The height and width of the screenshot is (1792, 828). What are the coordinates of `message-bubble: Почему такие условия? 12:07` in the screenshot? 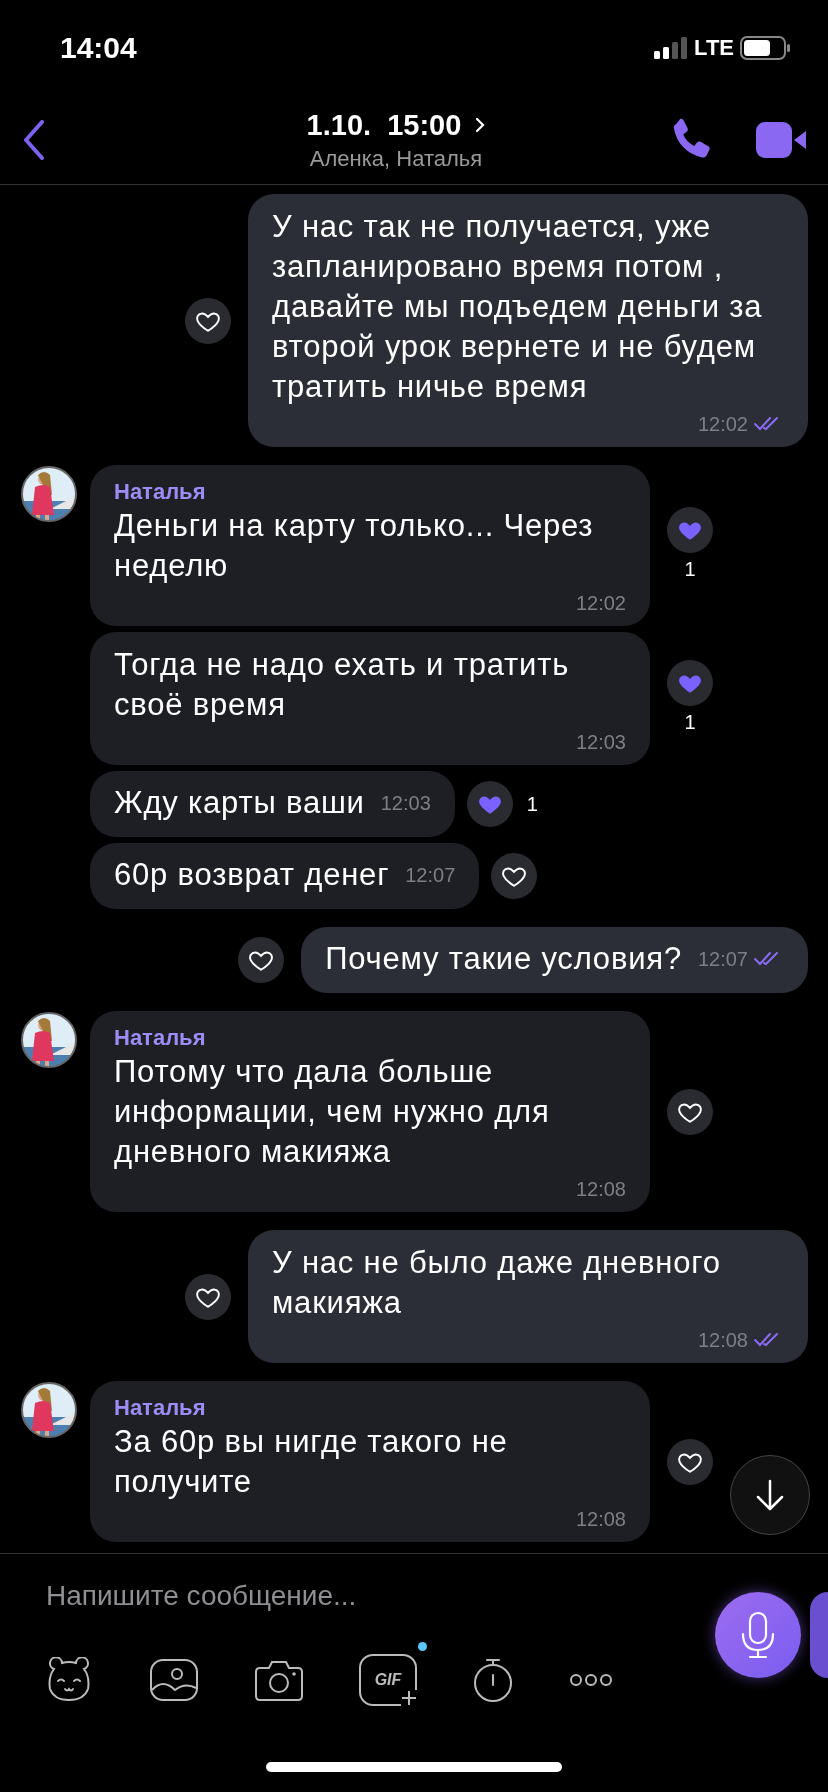 It's located at (554, 960).